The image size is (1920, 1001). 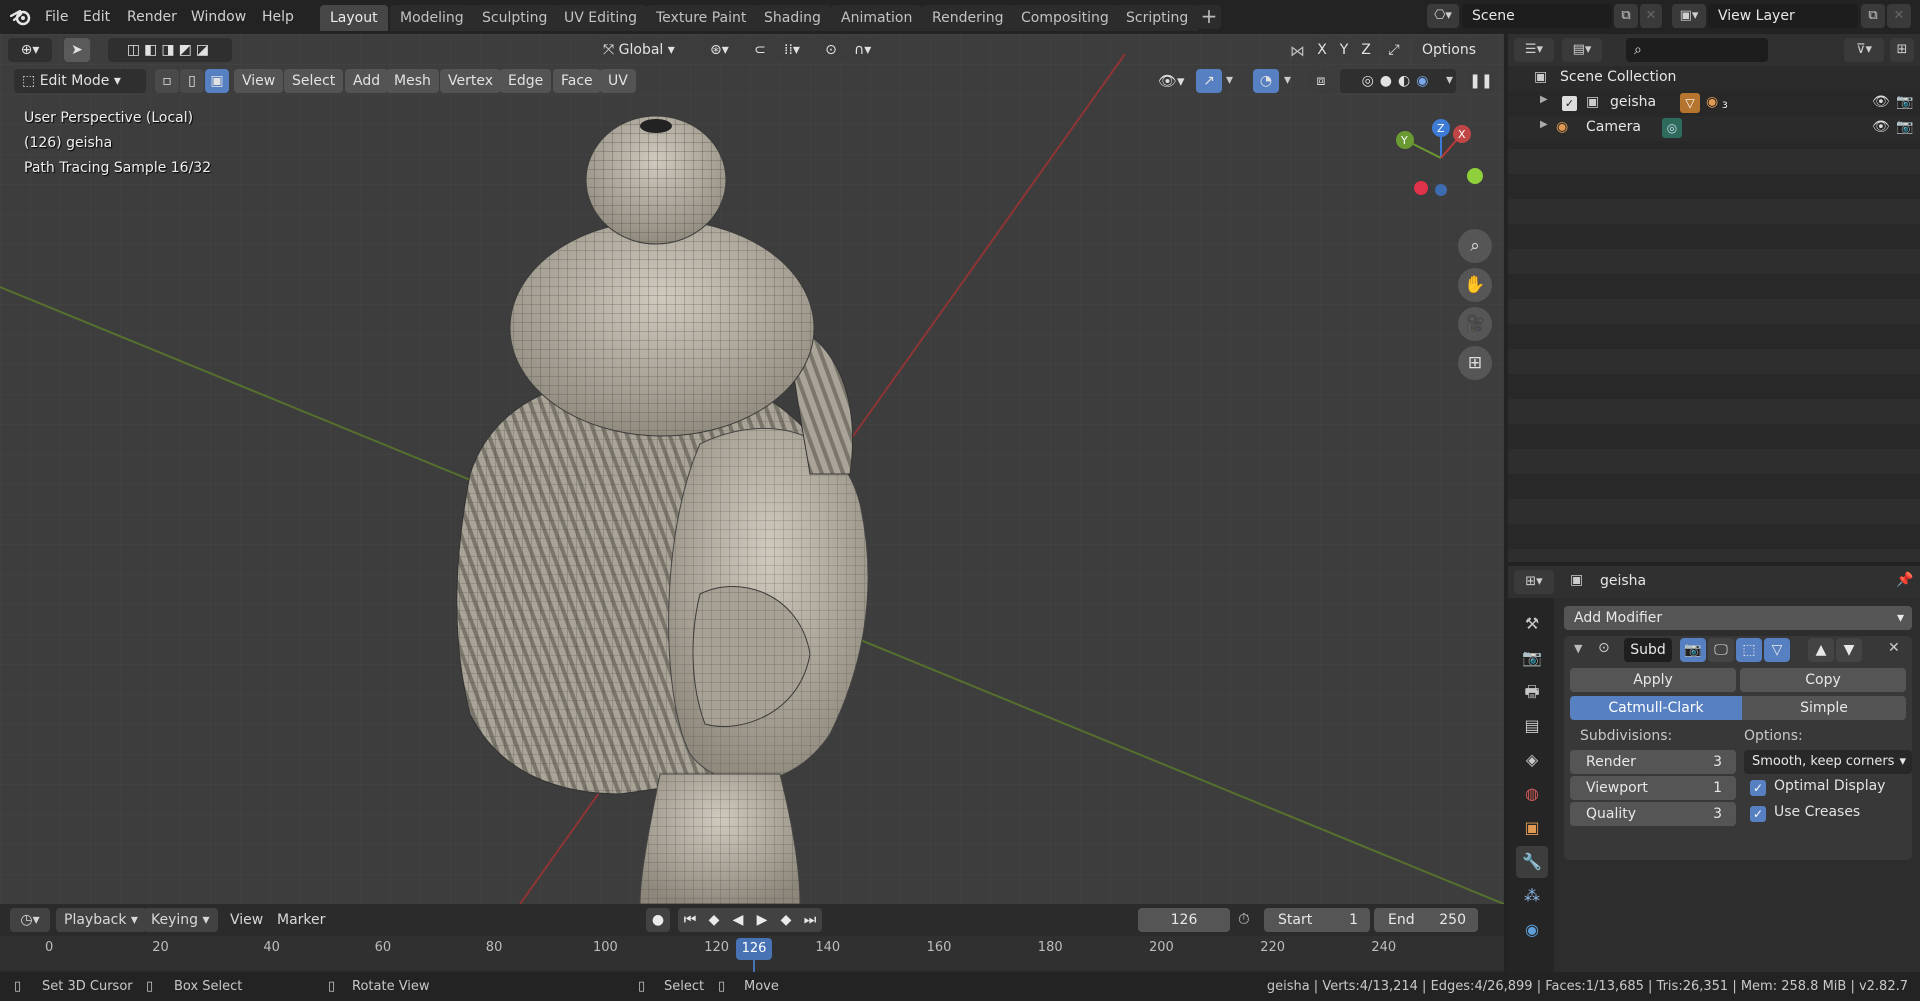 I want to click on physics-tab-icon: ◉, so click(x=1532, y=930).